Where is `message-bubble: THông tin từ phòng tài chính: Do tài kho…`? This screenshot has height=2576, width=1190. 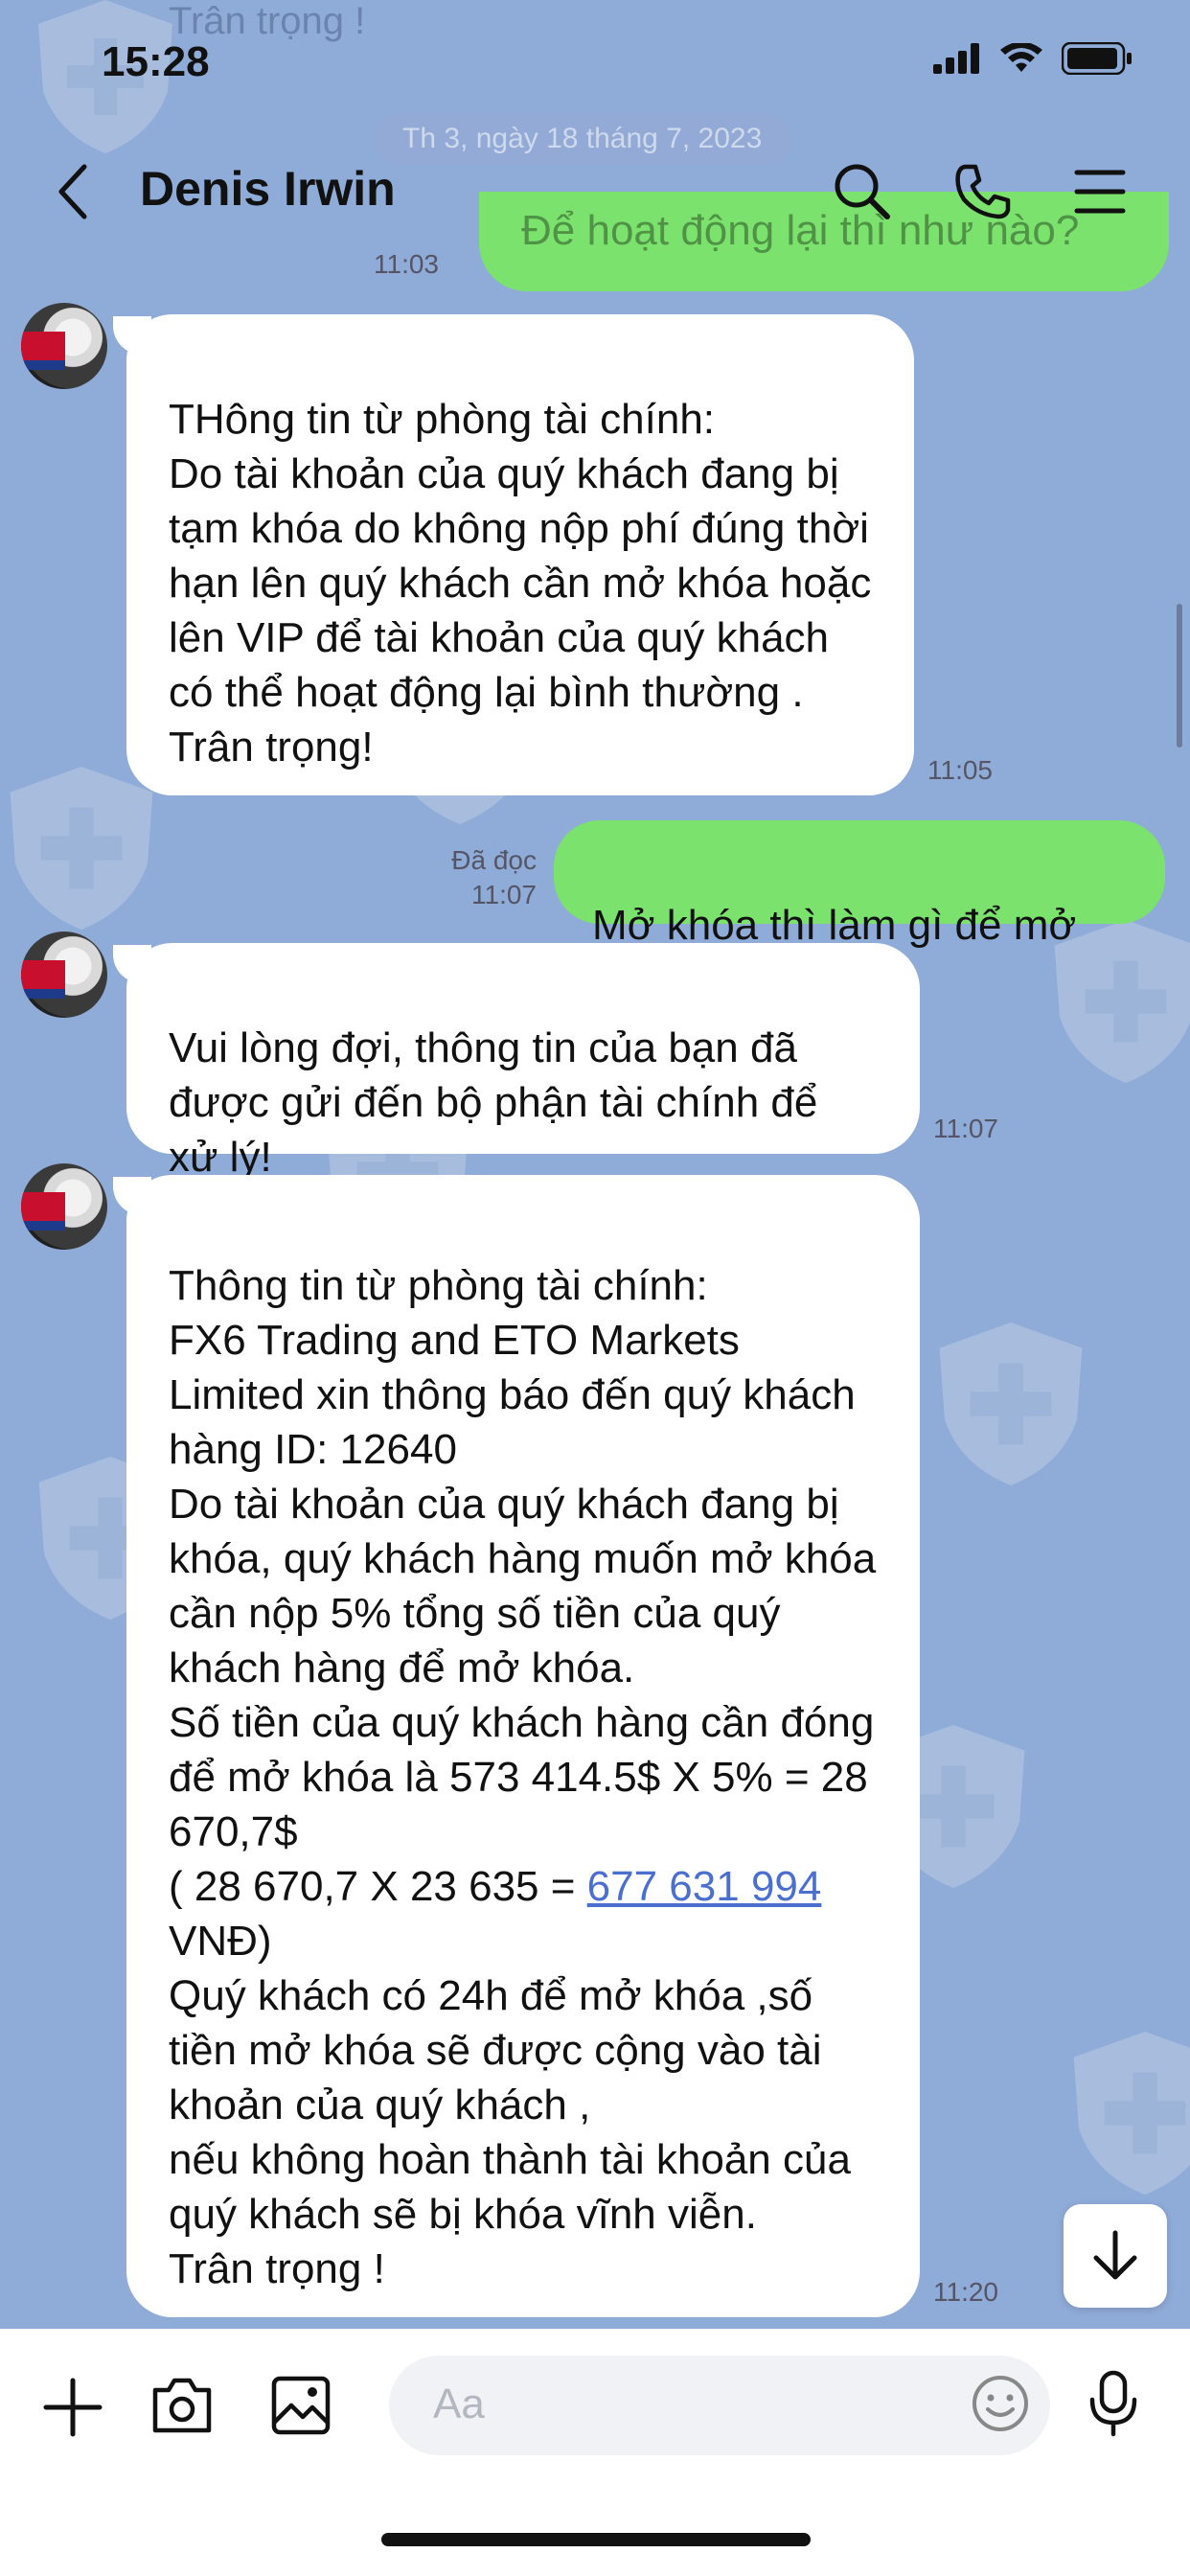 message-bubble: THông tin từ phòng tài chính: Do tài kho… is located at coordinates (520, 554).